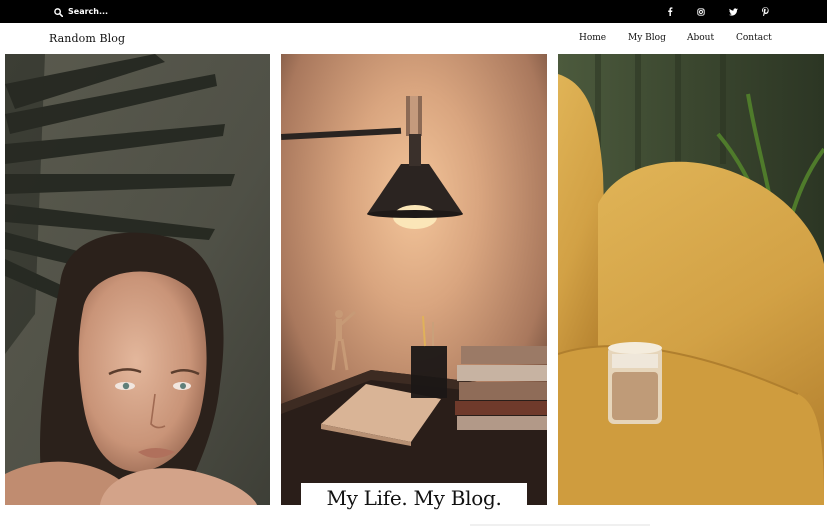 The image size is (827, 529). Describe the element at coordinates (413, 11) in the screenshot. I see `top-bar` at that location.